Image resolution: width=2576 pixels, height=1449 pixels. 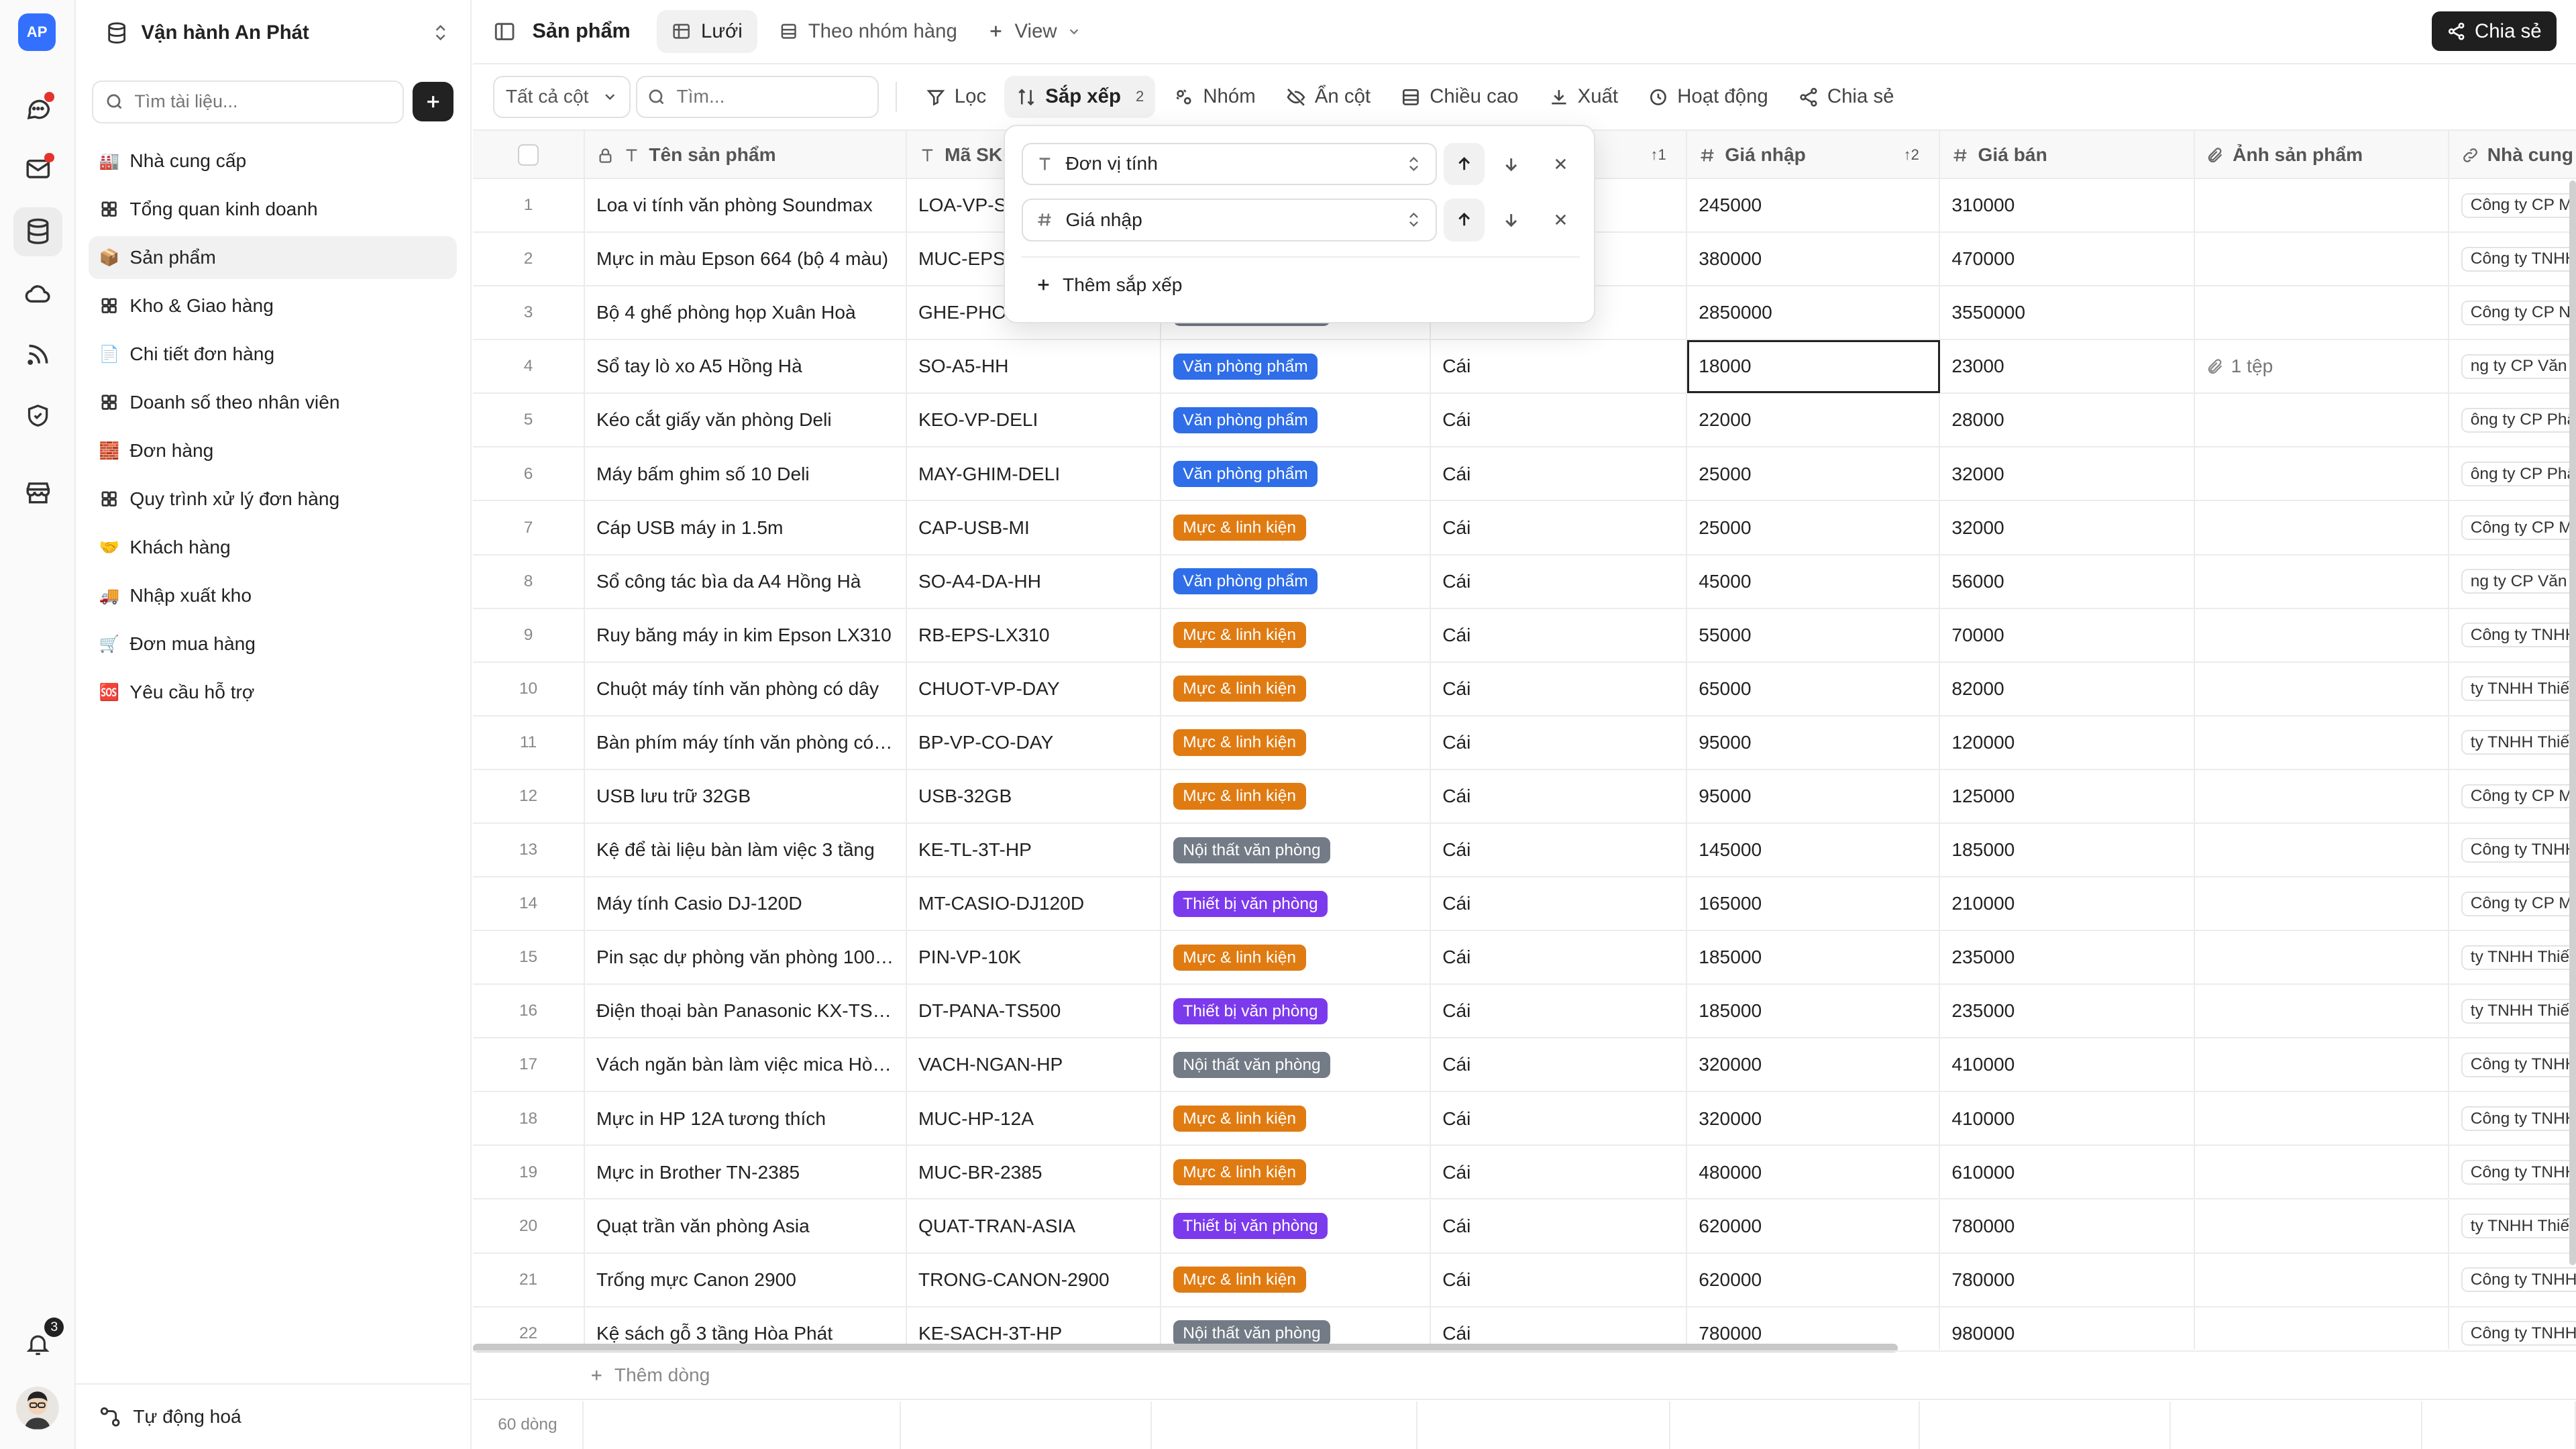 I want to click on cell-name: Ruy băng máy in kim Epson LX310, so click(x=746, y=634).